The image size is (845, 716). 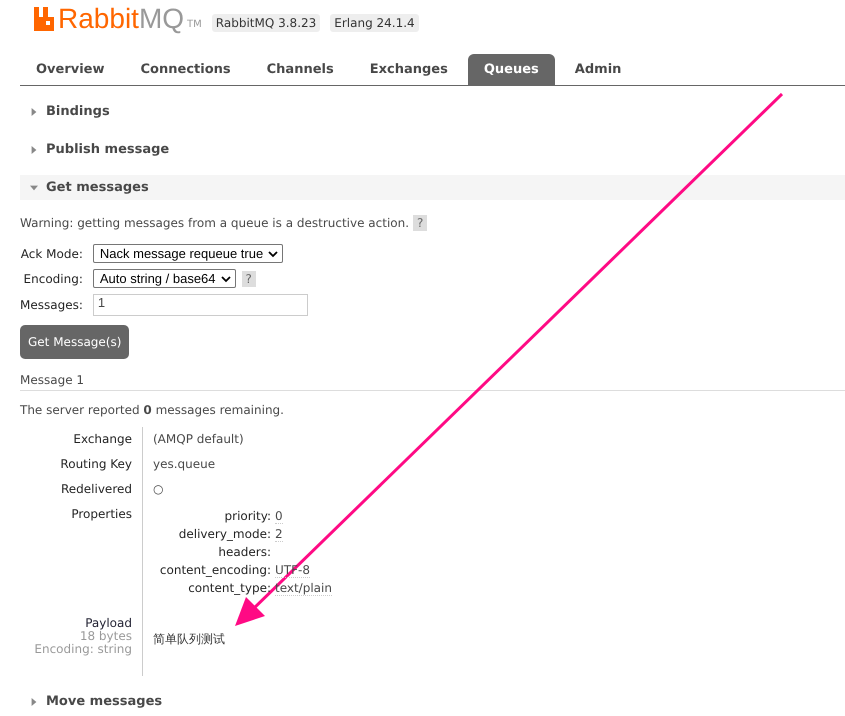 I want to click on input-field: 1, so click(x=200, y=305).